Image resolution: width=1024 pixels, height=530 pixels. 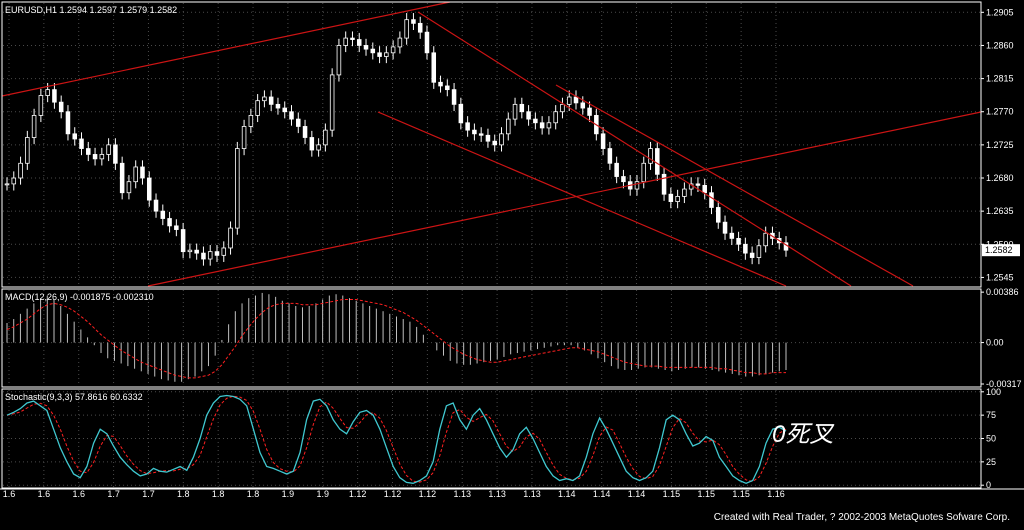 What do you see at coordinates (358, 494) in the screenshot?
I see `x-tick-label: 1.12` at bounding box center [358, 494].